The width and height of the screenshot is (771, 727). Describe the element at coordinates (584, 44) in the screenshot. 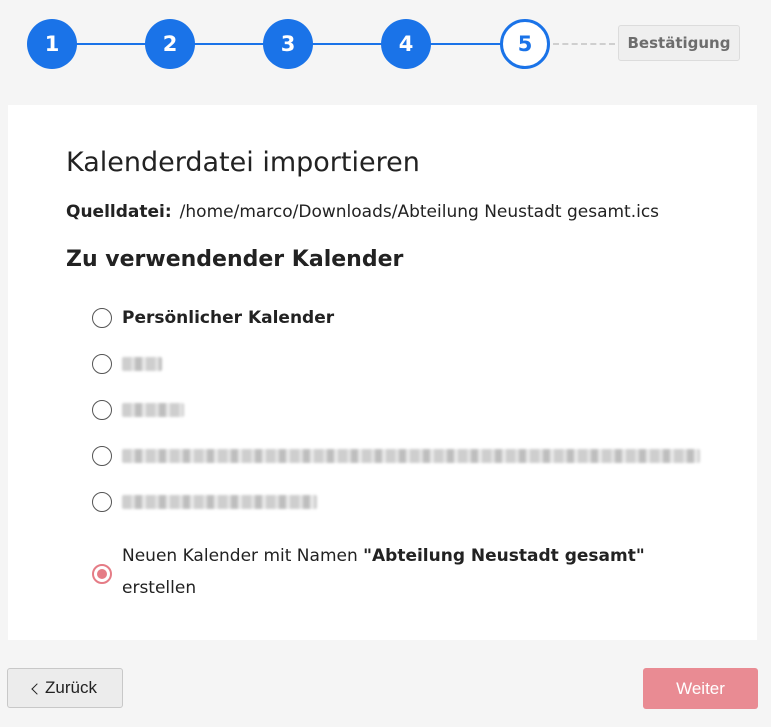

I see `step-connector-pending` at that location.